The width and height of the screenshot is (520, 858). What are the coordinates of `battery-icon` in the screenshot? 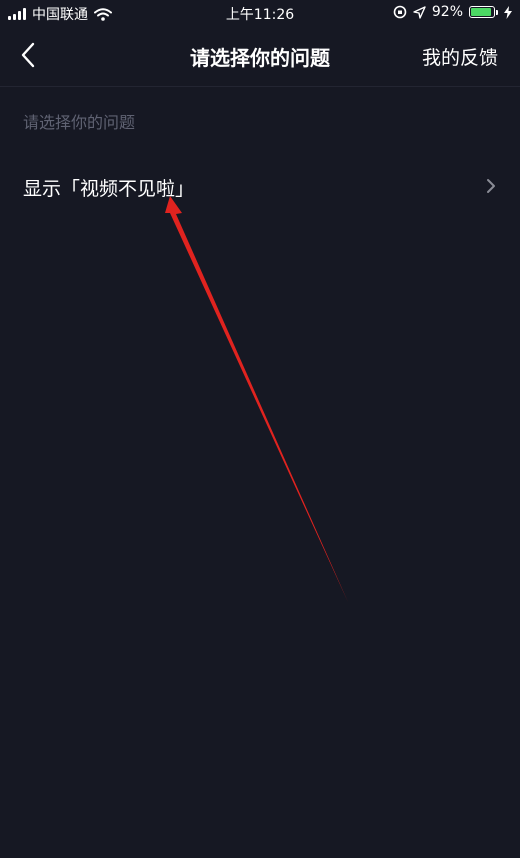 It's located at (483, 12).